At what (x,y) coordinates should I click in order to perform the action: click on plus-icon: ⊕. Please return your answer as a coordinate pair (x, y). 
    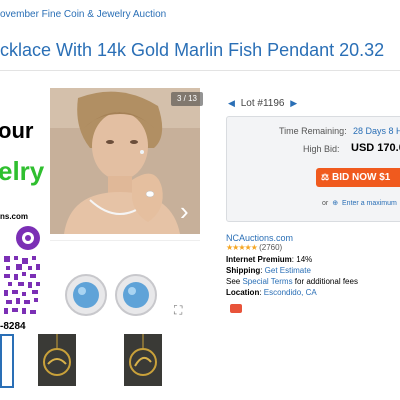
    Looking at the image, I should click on (335, 203).